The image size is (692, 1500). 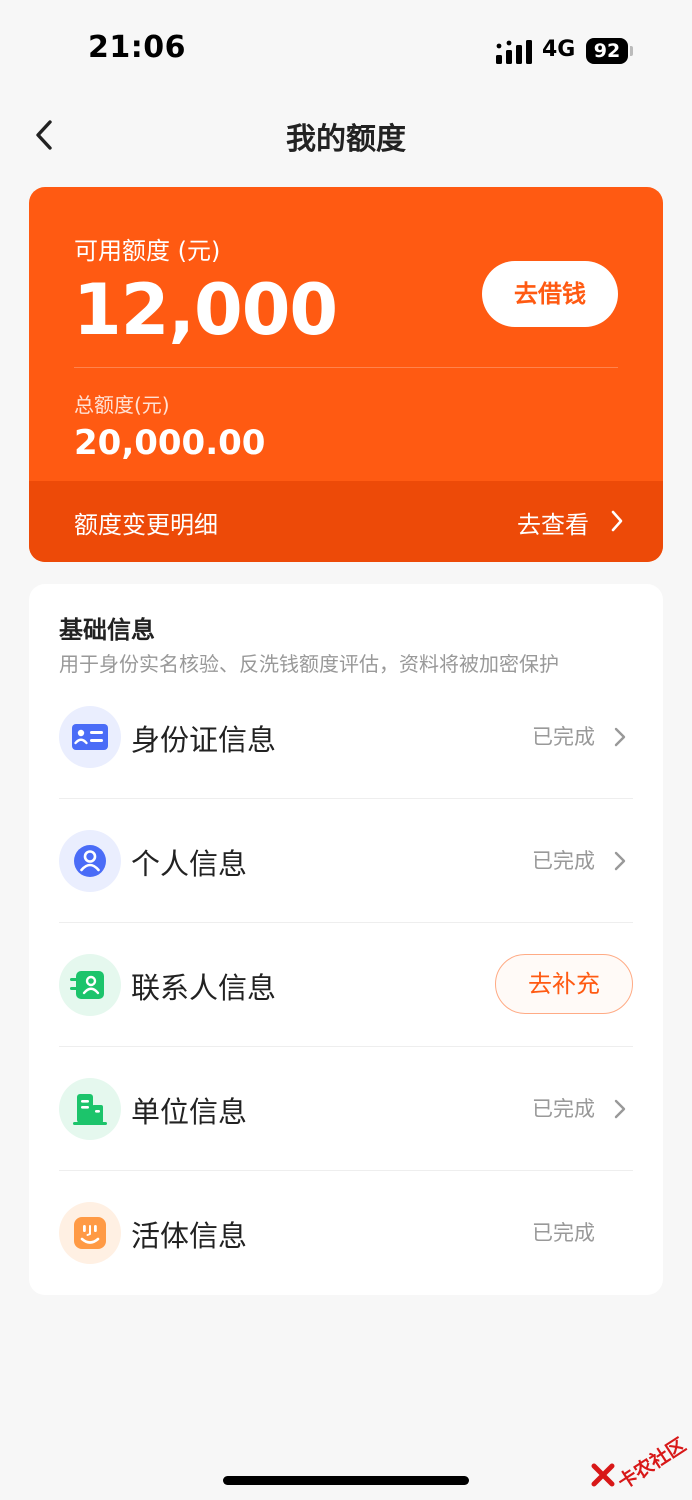 What do you see at coordinates (514, 52) in the screenshot?
I see `signal-icon` at bounding box center [514, 52].